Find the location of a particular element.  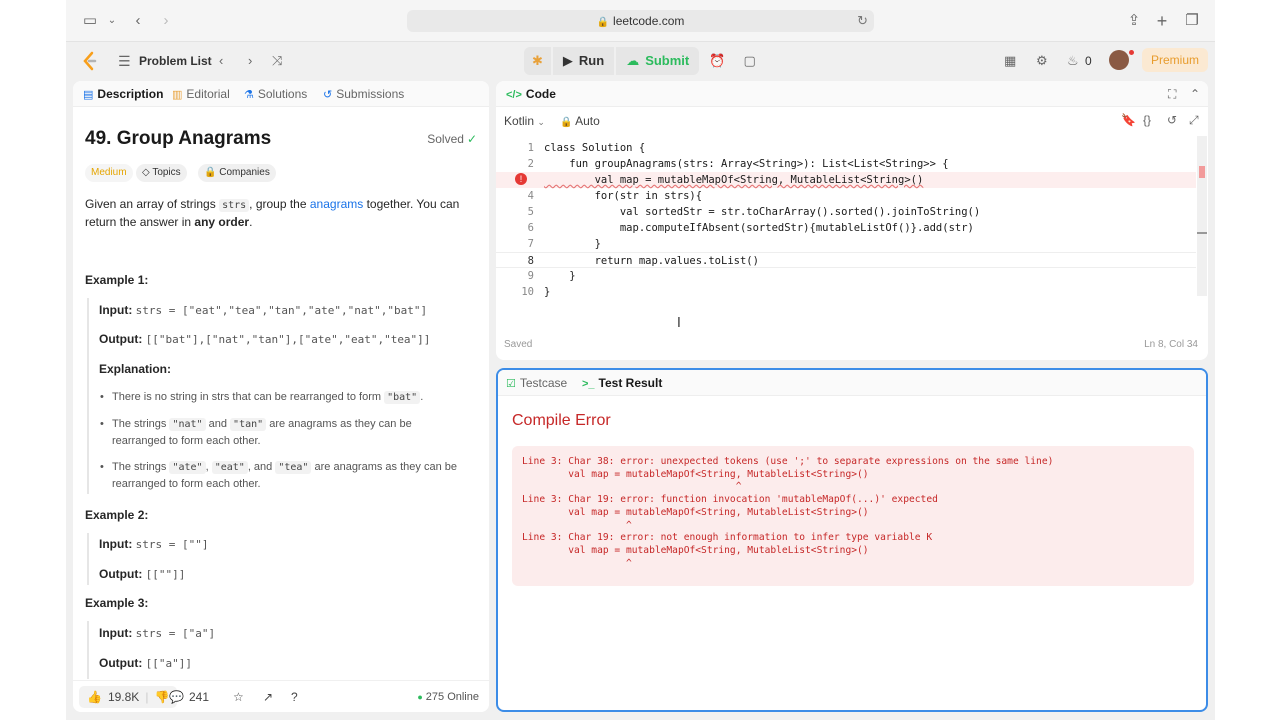

code-text: class Solution { is located at coordinates (595, 148).